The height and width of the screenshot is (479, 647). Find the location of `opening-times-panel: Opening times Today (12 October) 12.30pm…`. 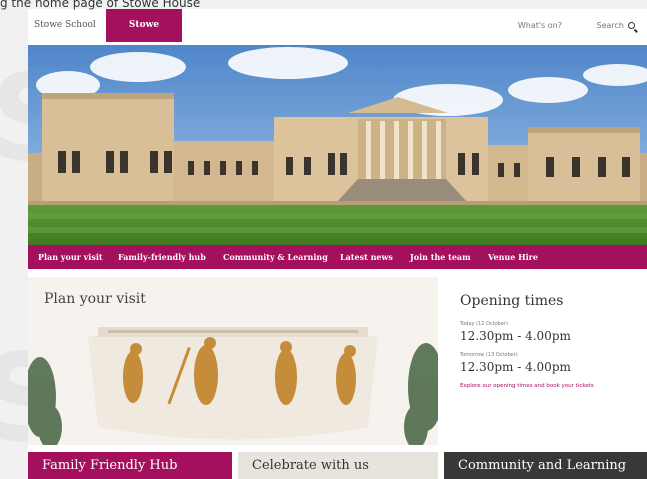

opening-times-panel: Opening times Today (12 October) 12.30pm… is located at coordinates (545, 361).